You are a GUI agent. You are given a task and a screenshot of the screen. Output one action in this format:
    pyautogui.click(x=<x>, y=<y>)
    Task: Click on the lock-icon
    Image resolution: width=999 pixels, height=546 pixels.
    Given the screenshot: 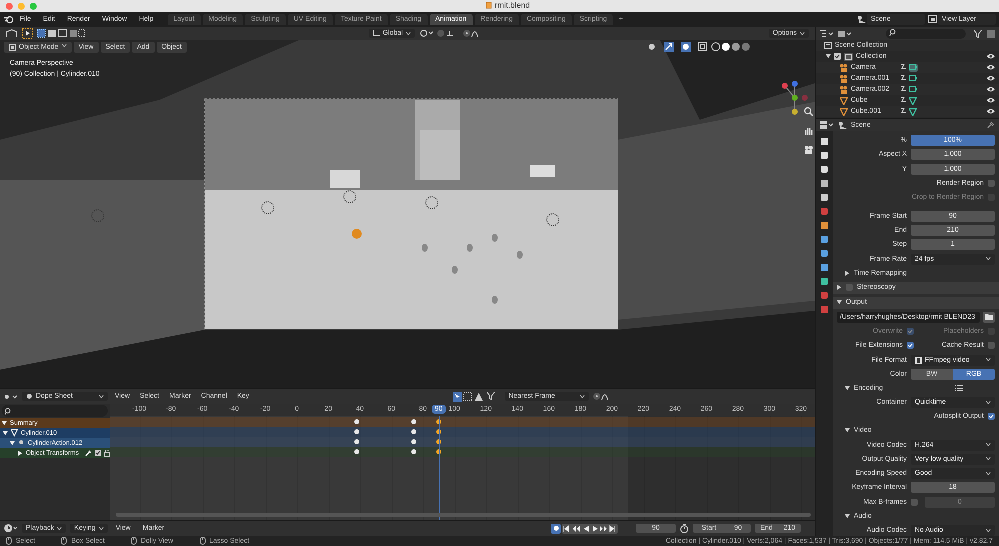 What is the action you would take?
    pyautogui.click(x=107, y=453)
    